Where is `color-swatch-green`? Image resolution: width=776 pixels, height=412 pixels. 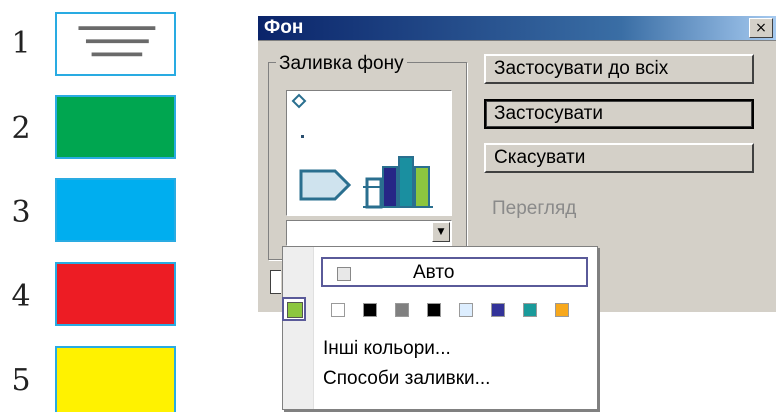 color-swatch-green is located at coordinates (295, 310).